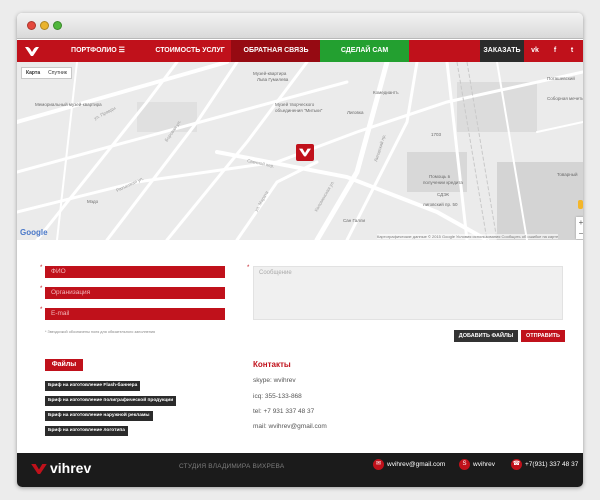 This screenshot has height=500, width=600. What do you see at coordinates (436, 134) in the screenshot?
I see `map-place-label: 1703` at bounding box center [436, 134].